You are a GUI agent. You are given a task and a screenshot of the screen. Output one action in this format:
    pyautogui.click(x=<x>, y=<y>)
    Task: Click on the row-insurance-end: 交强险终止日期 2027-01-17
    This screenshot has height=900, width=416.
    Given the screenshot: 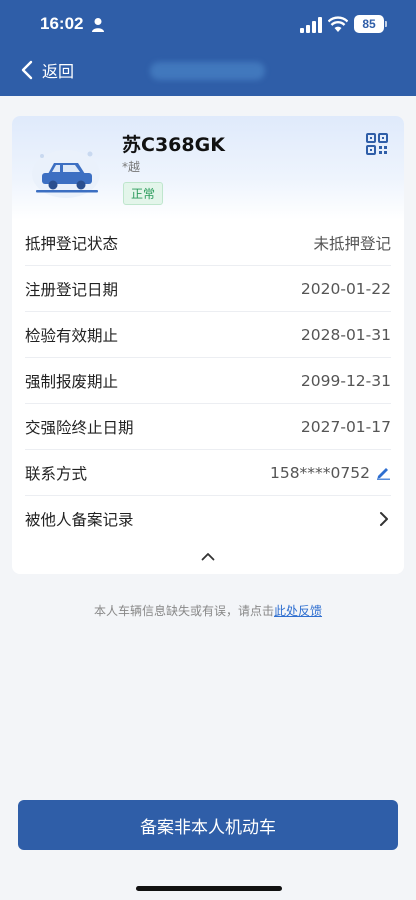 What is the action you would take?
    pyautogui.click(x=208, y=427)
    